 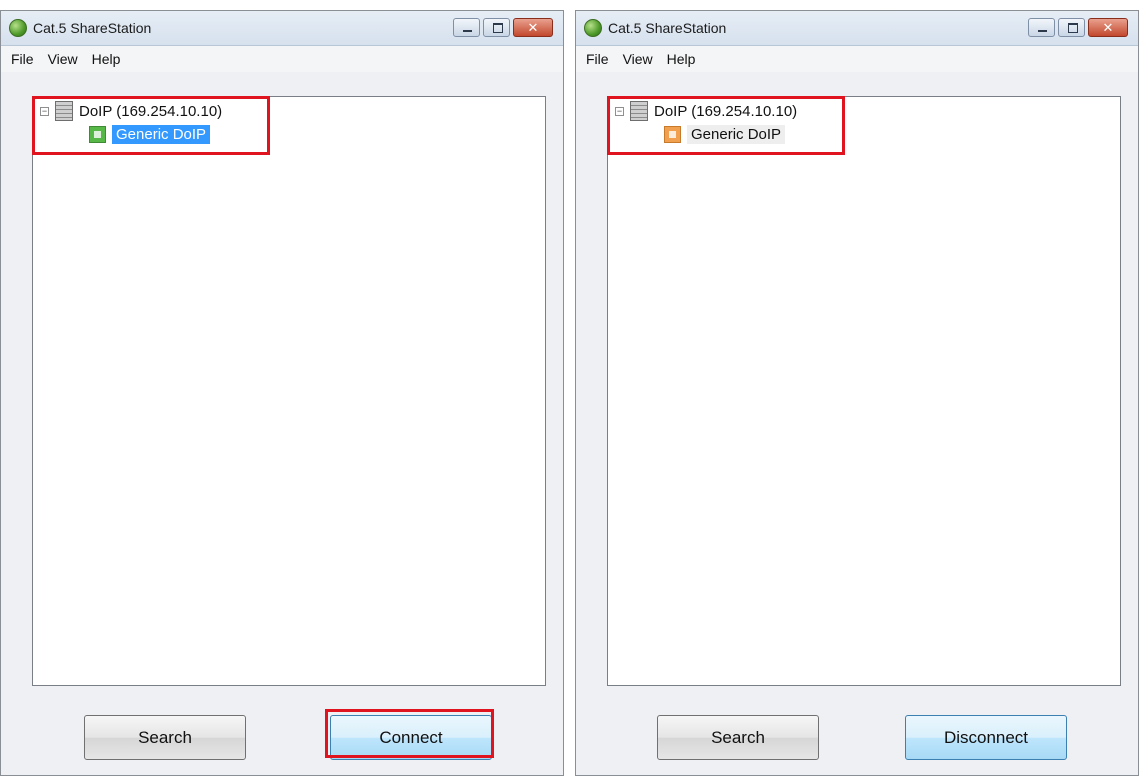 I want to click on disconnect-button: Disconnect, so click(x=986, y=737).